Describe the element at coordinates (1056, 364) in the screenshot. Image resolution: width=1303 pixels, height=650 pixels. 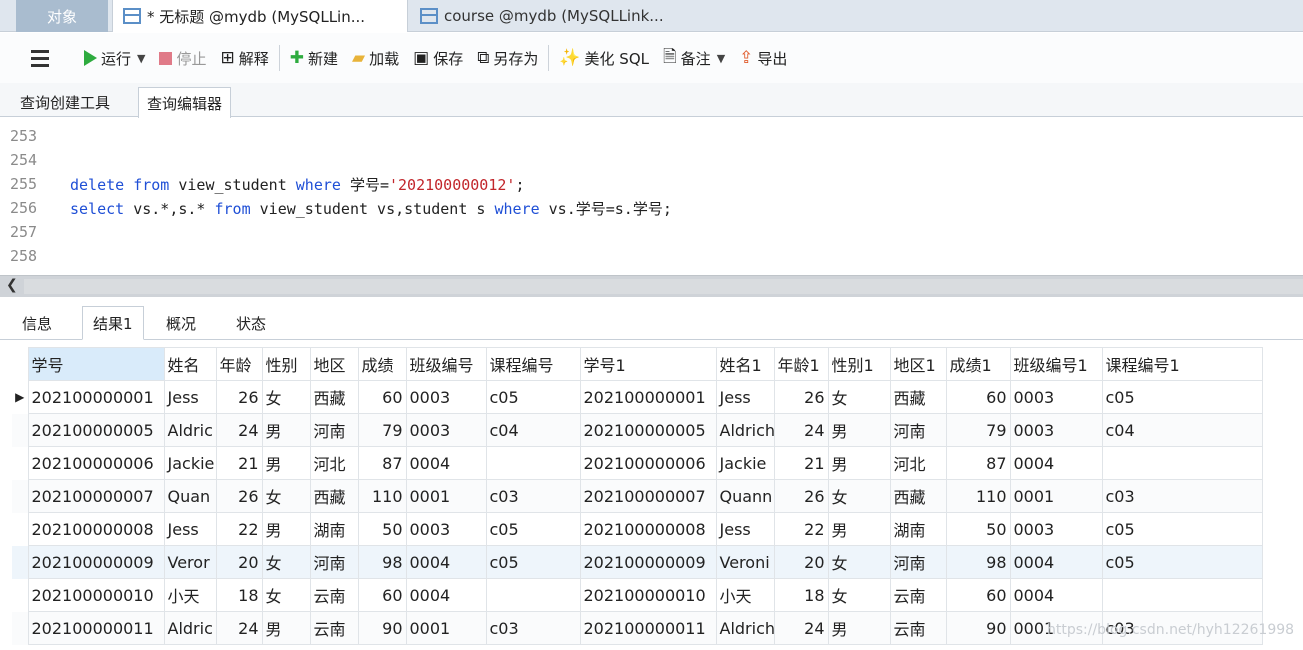
I see `column-header: 班级编号1` at that location.